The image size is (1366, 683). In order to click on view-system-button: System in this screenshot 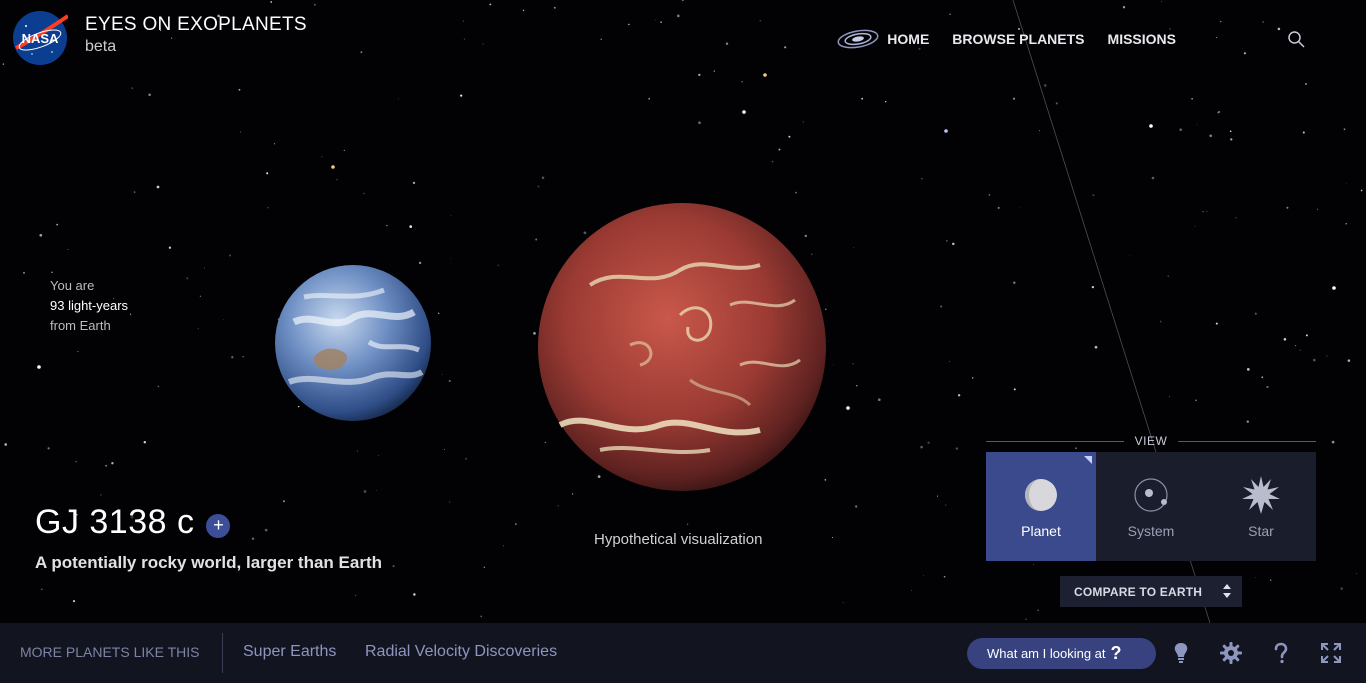, I will do `click(1151, 506)`.